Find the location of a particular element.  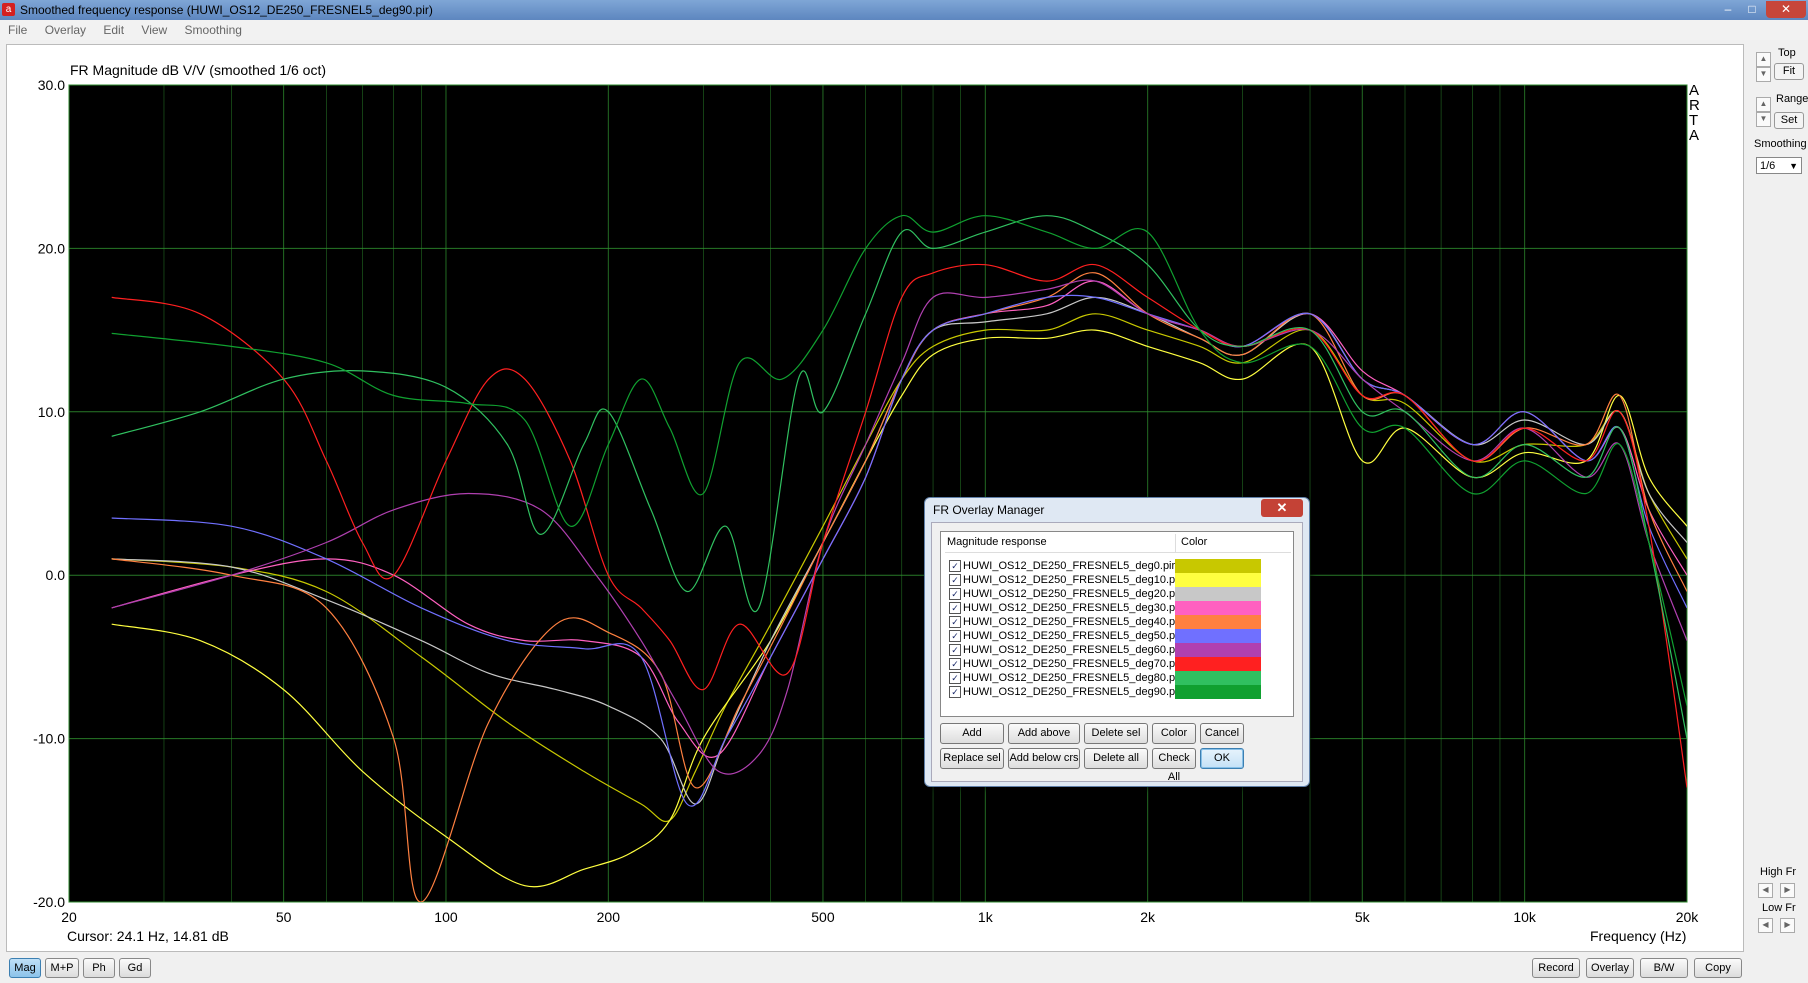

menu-bar: File Overlay Edit View Smoothing is located at coordinates (904, 30).